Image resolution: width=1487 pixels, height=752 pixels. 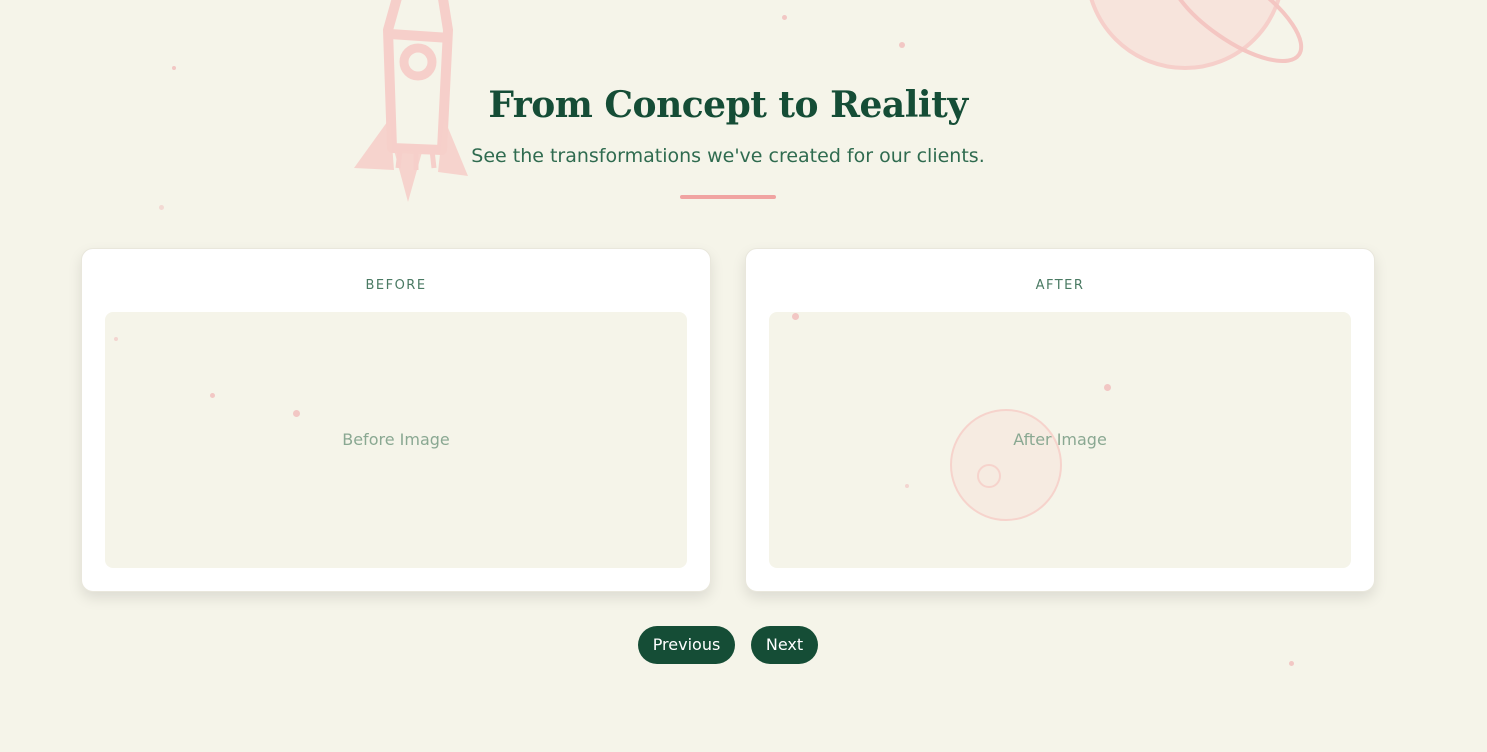 I want to click on after-image-placeholder: After Image, so click(x=1060, y=439).